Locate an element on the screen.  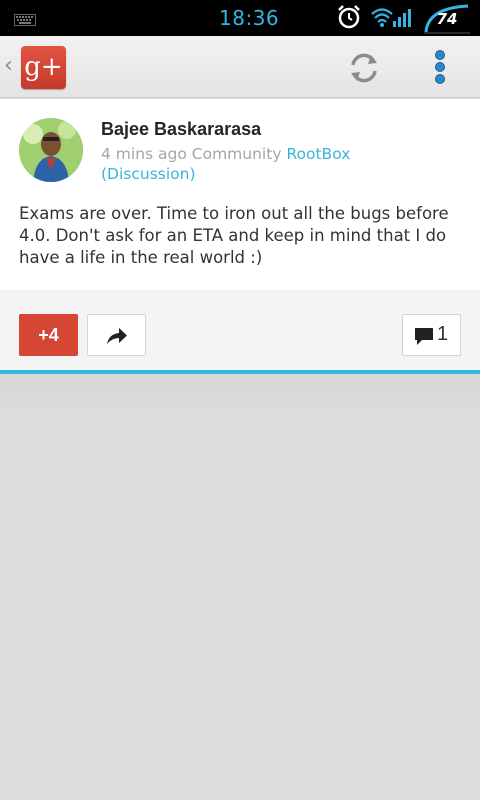
plus-one-button: +4 is located at coordinates (48, 335).